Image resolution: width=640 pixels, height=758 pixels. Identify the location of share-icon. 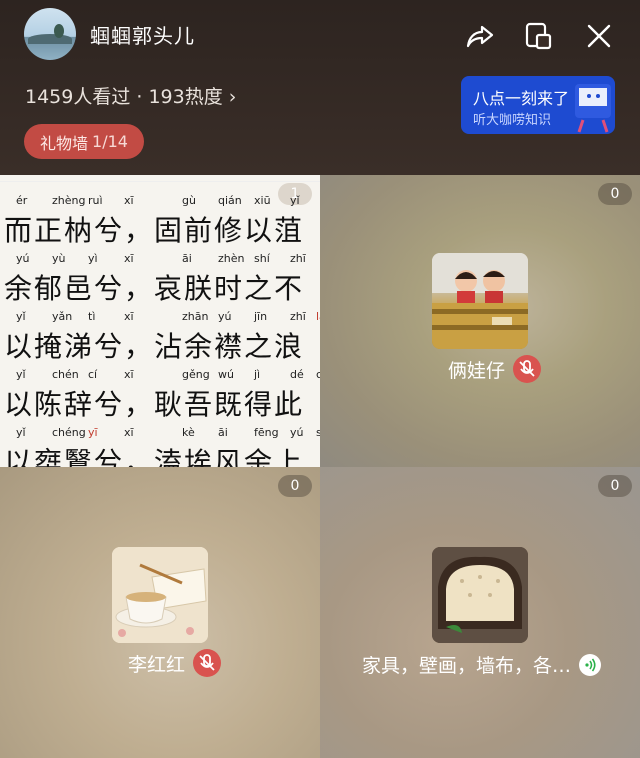
(480, 36).